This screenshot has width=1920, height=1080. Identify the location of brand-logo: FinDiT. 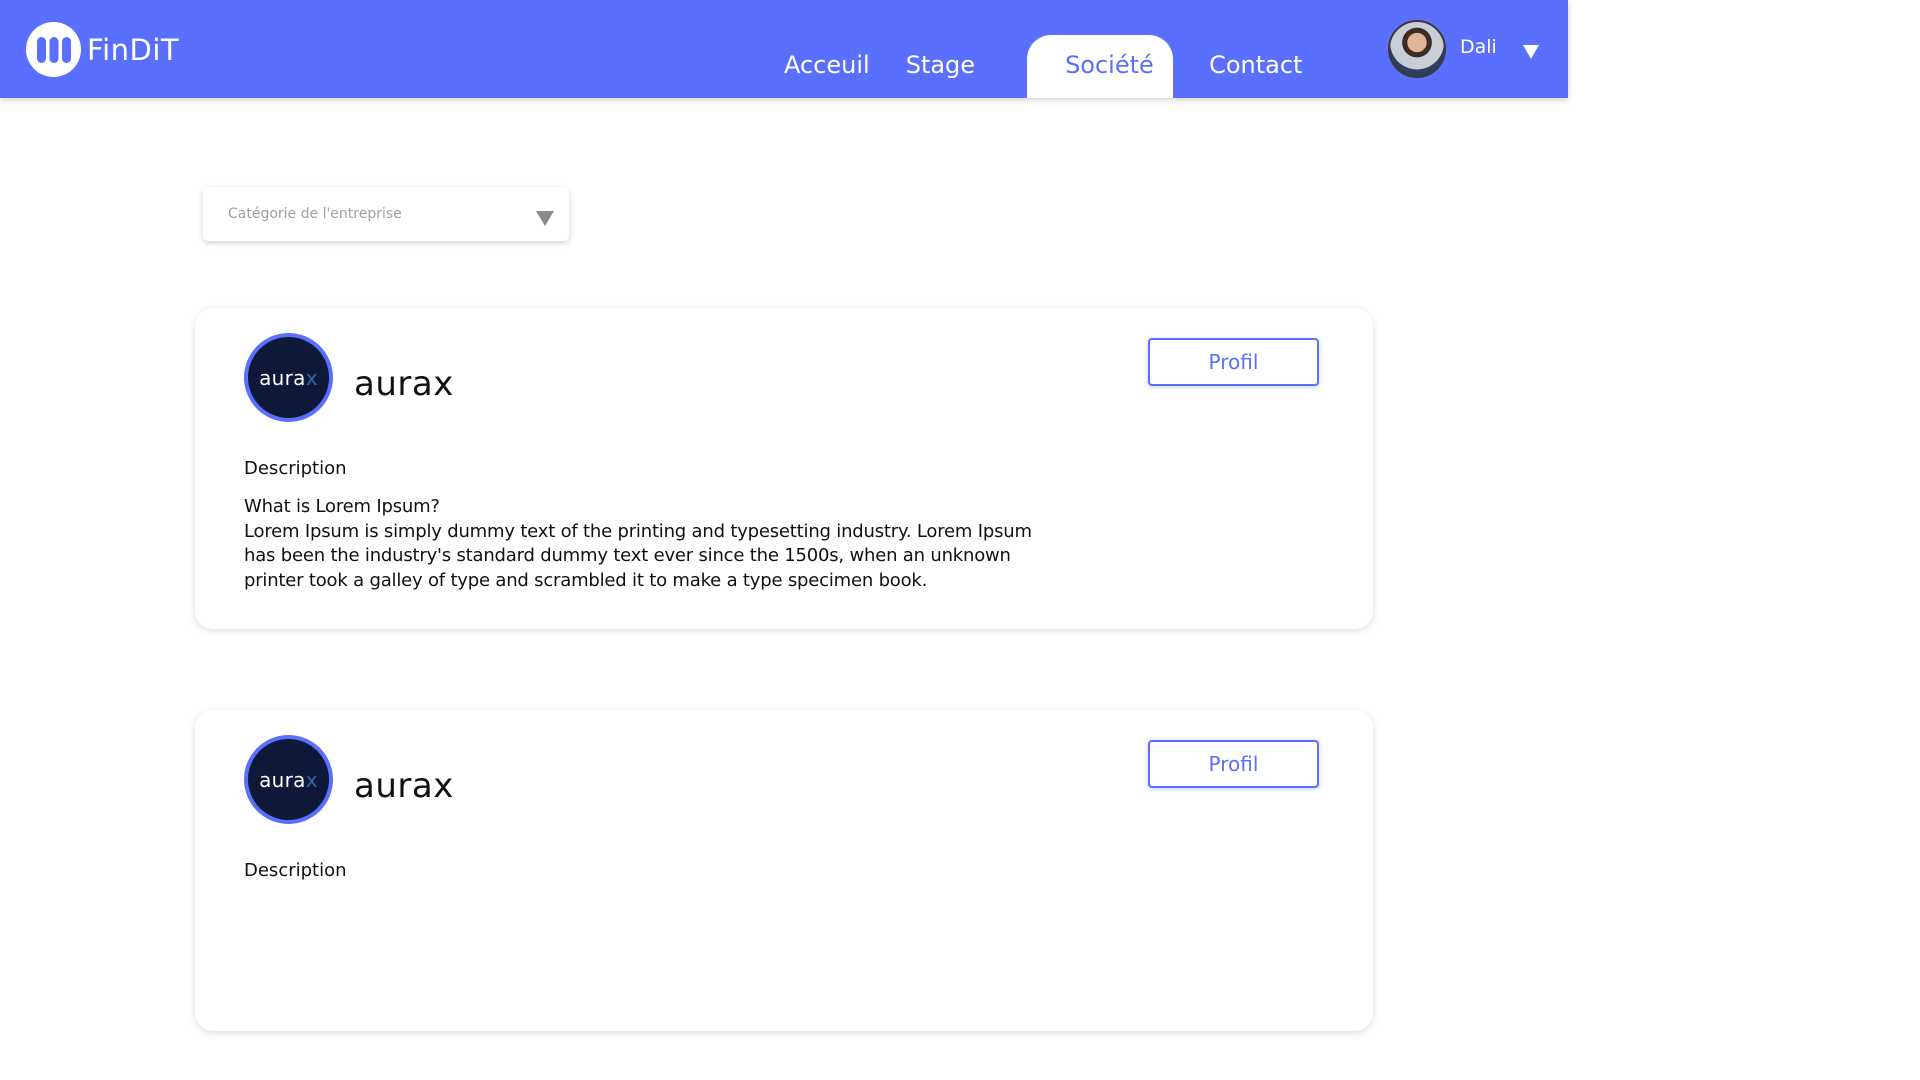
(102, 49).